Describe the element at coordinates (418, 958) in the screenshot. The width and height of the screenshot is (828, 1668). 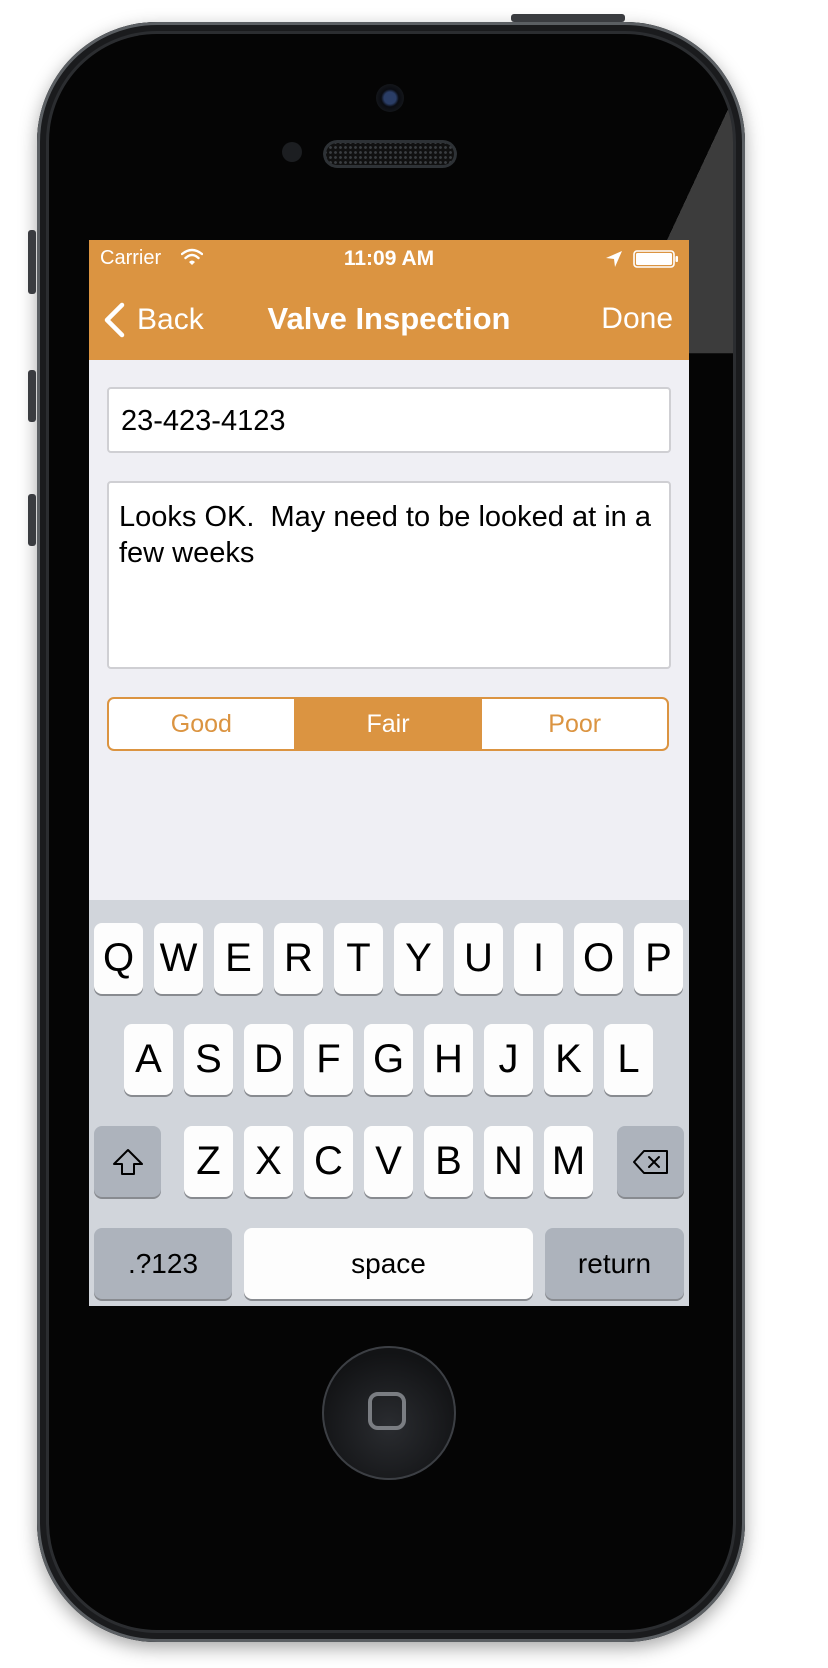
I see `key-y: Y` at that location.